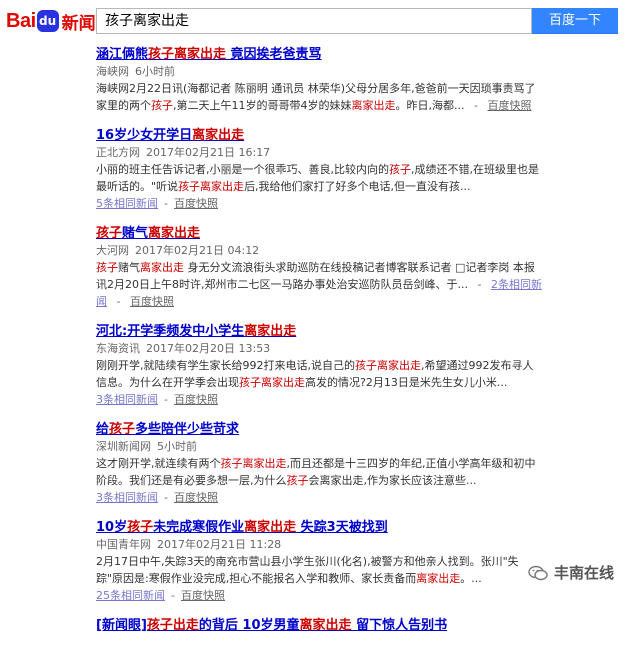 The height and width of the screenshot is (647, 640). Describe the element at coordinates (399, 625) in the screenshot. I see `text-segment: 留下惊人告别书` at that location.